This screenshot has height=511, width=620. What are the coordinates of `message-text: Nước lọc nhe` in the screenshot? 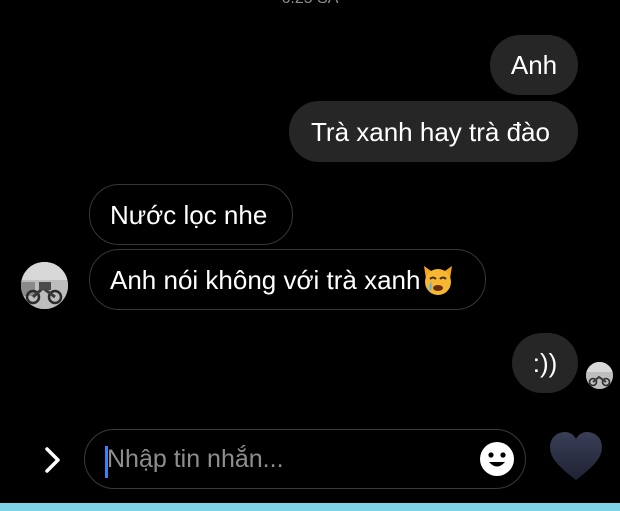 It's located at (189, 214).